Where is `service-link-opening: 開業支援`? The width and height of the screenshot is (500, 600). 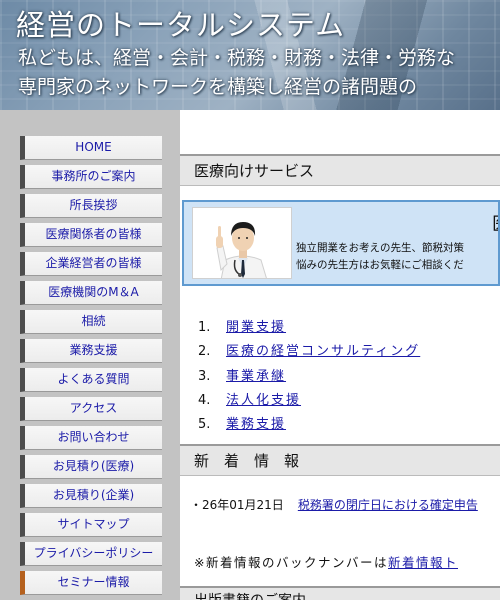 service-link-opening: 開業支援 is located at coordinates (256, 327).